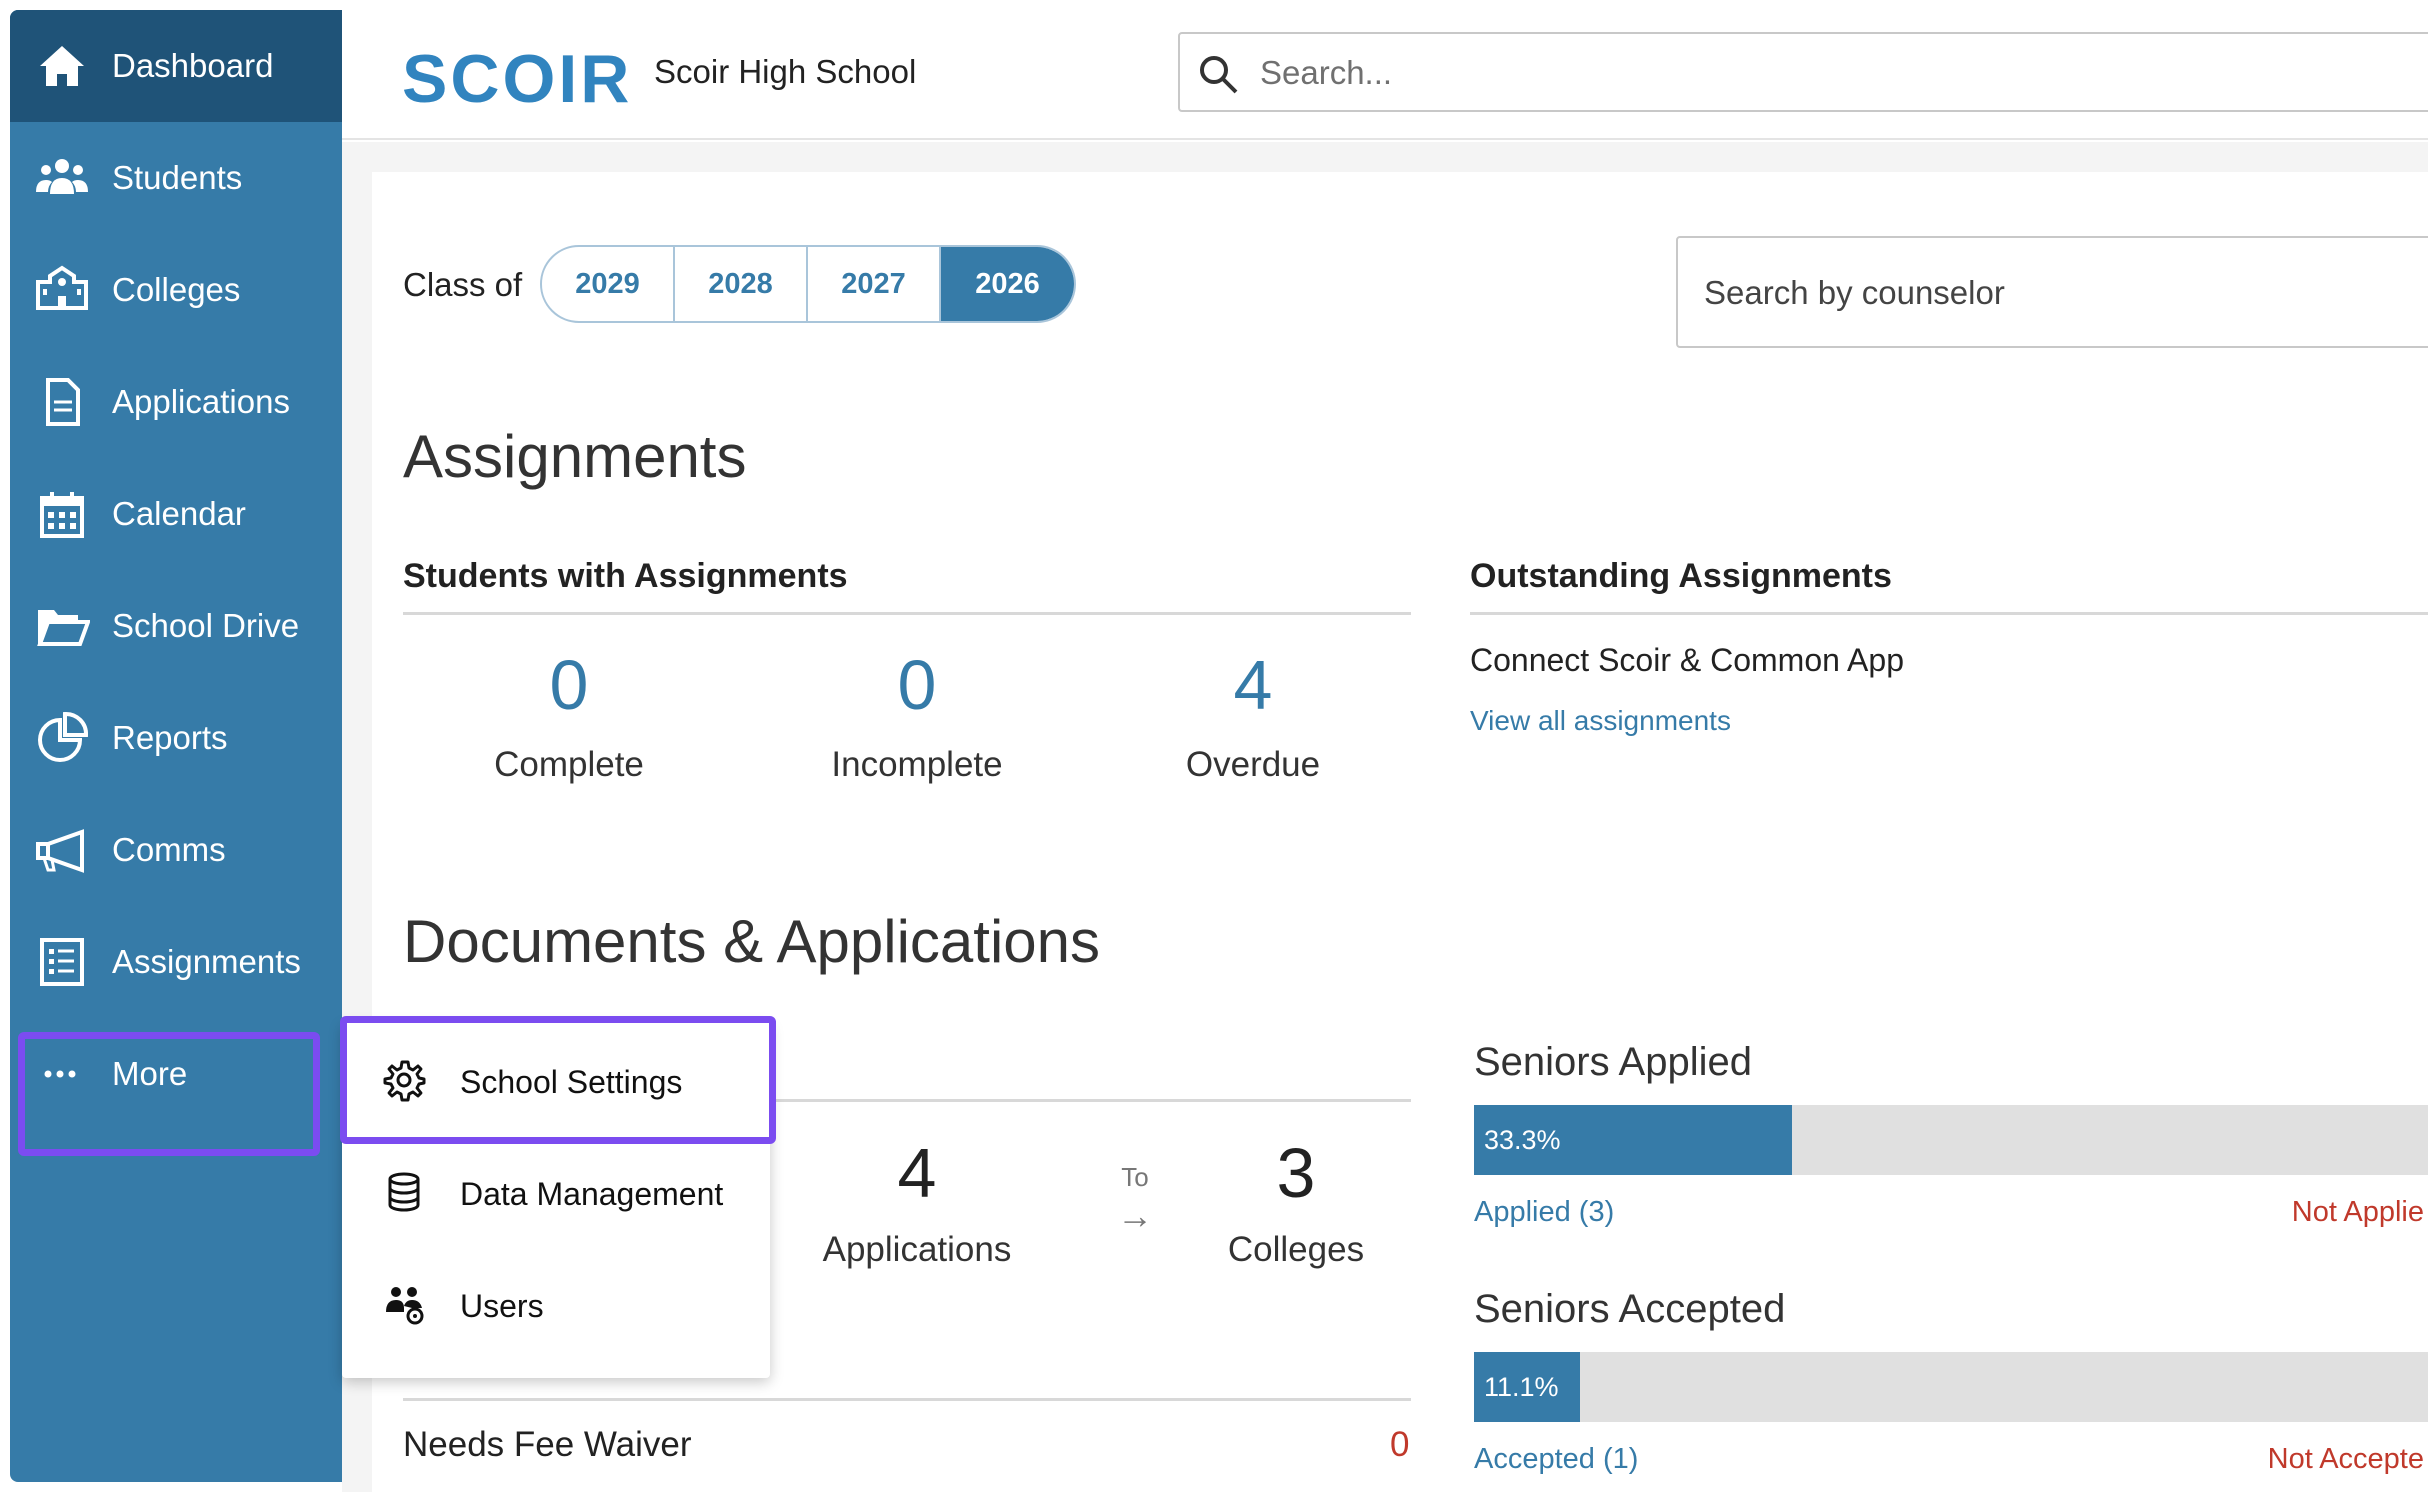 The height and width of the screenshot is (1492, 2428). What do you see at coordinates (2358, 1212) in the screenshot?
I see `not-applied-legend: Not Applie` at bounding box center [2358, 1212].